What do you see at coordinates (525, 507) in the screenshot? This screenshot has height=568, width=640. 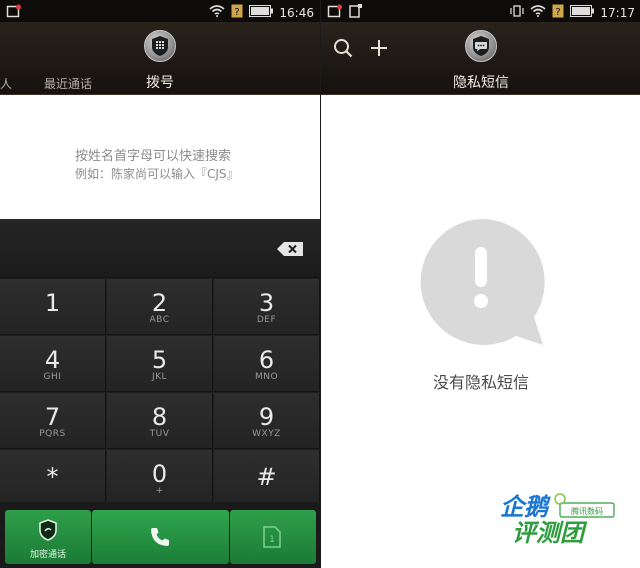 I see `svg-text: 企鹅` at bounding box center [525, 507].